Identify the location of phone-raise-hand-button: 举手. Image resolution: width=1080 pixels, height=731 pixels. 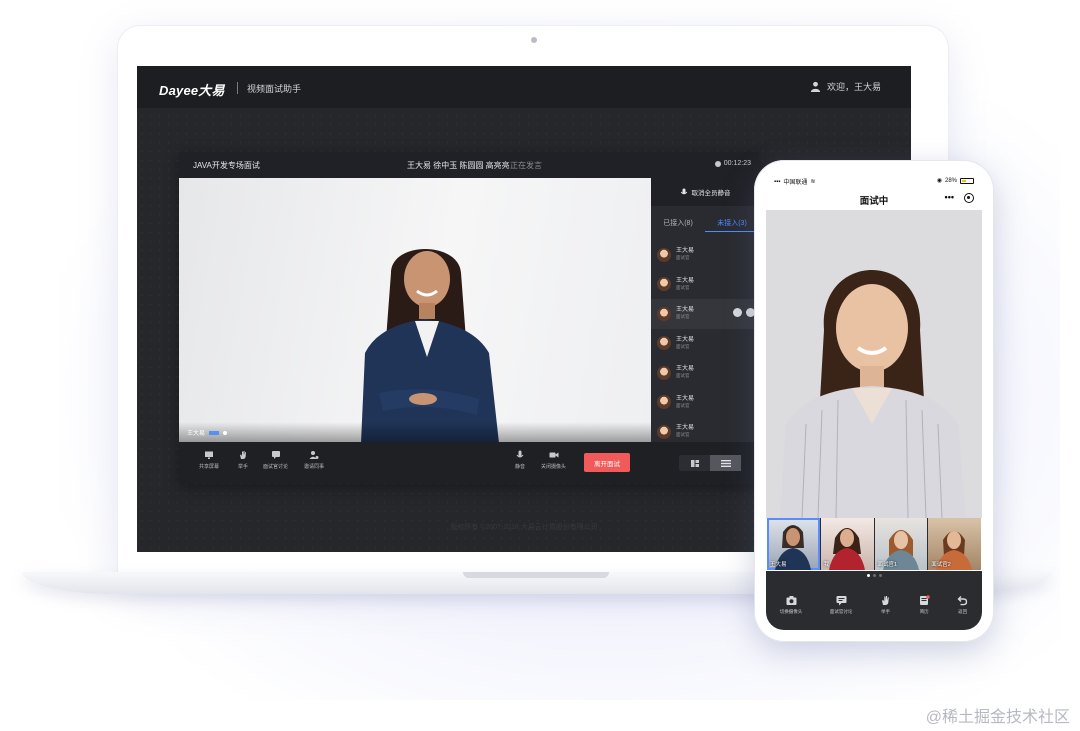
(885, 605).